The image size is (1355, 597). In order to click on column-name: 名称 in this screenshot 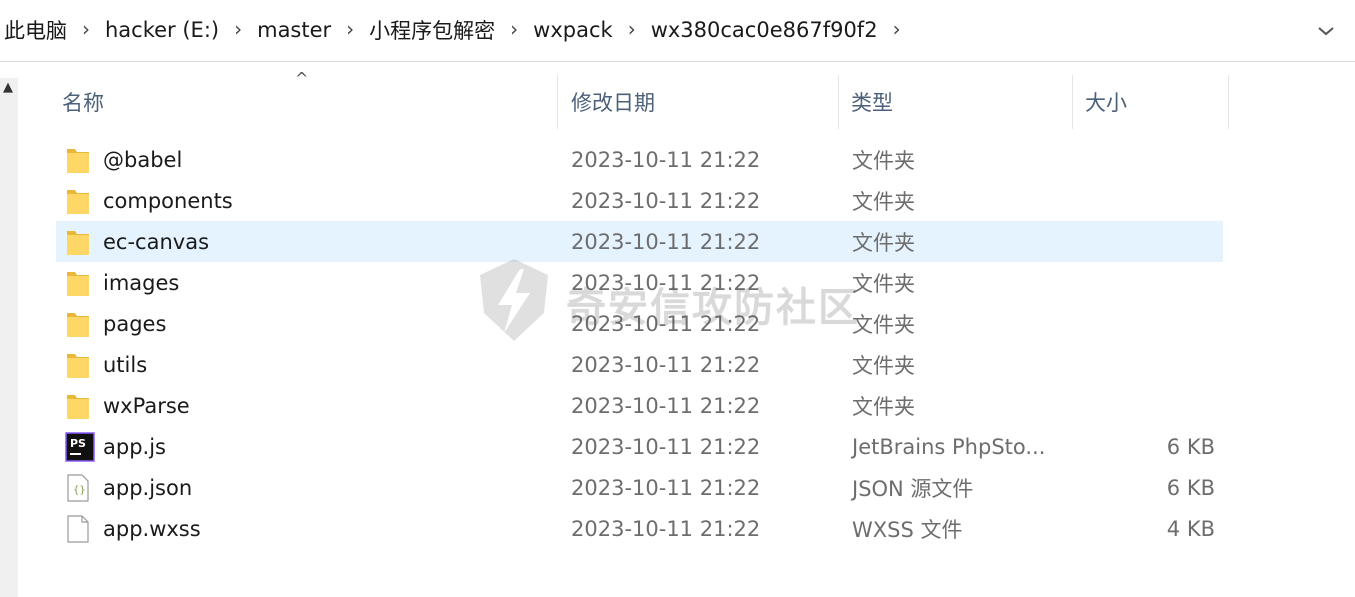, I will do `click(83, 102)`.